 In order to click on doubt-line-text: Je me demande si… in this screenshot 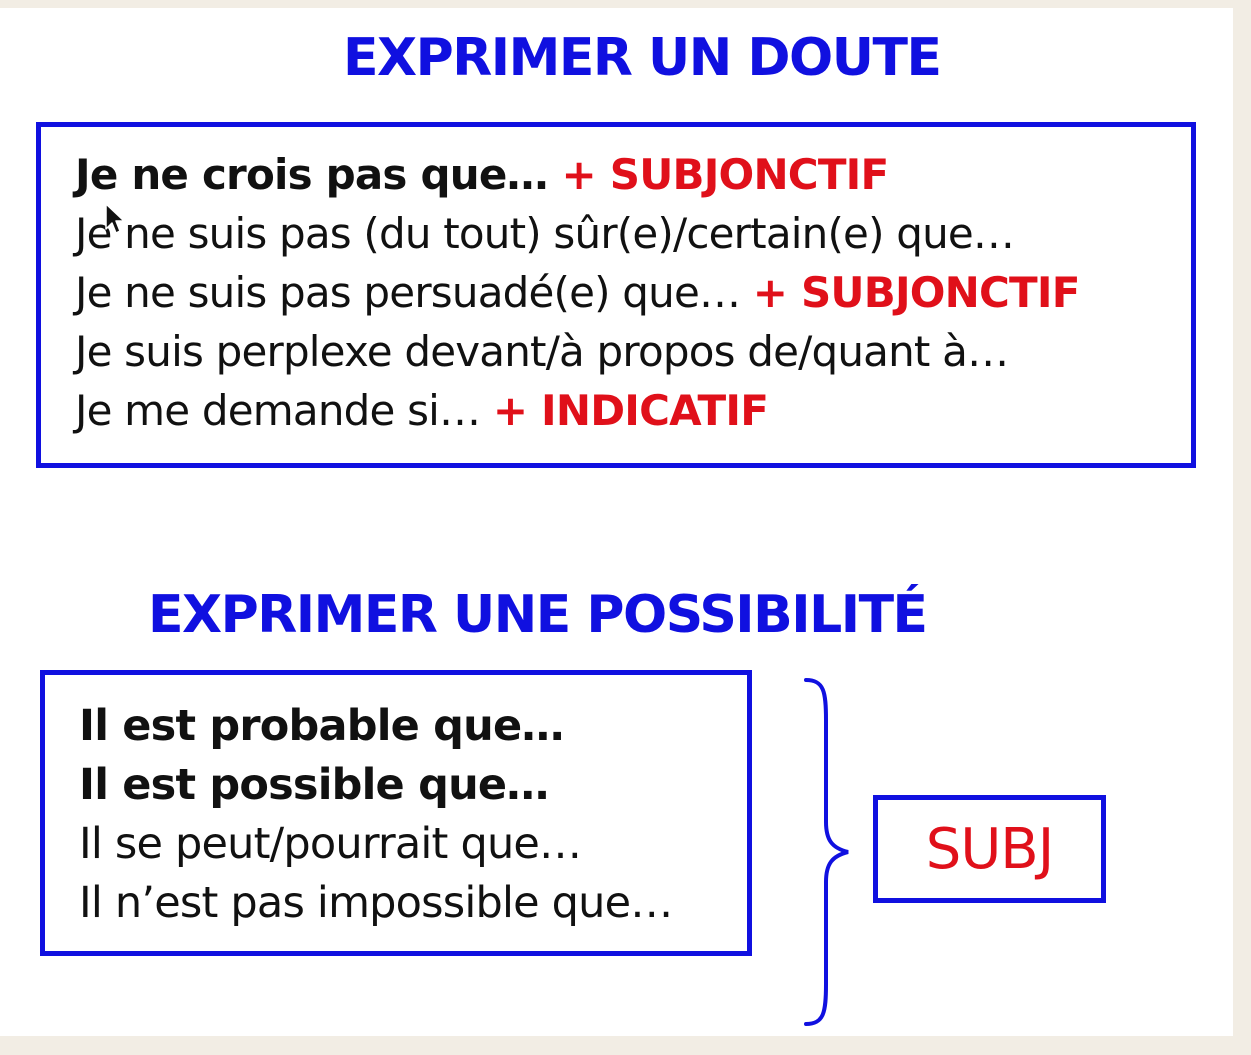, I will do `click(284, 410)`.